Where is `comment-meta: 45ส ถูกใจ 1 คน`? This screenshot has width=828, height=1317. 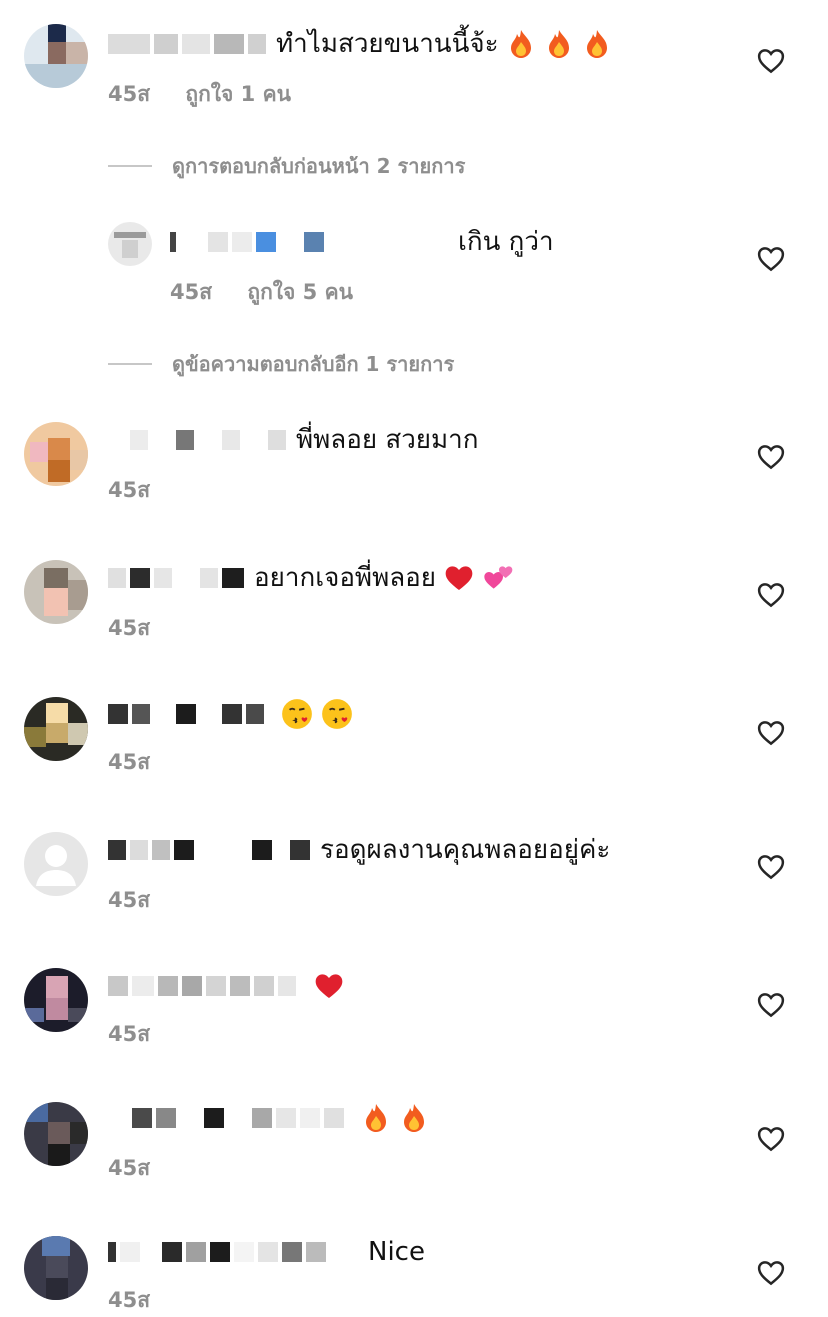
comment-meta: 45ส ถูกใจ 1 คน is located at coordinates (199, 94).